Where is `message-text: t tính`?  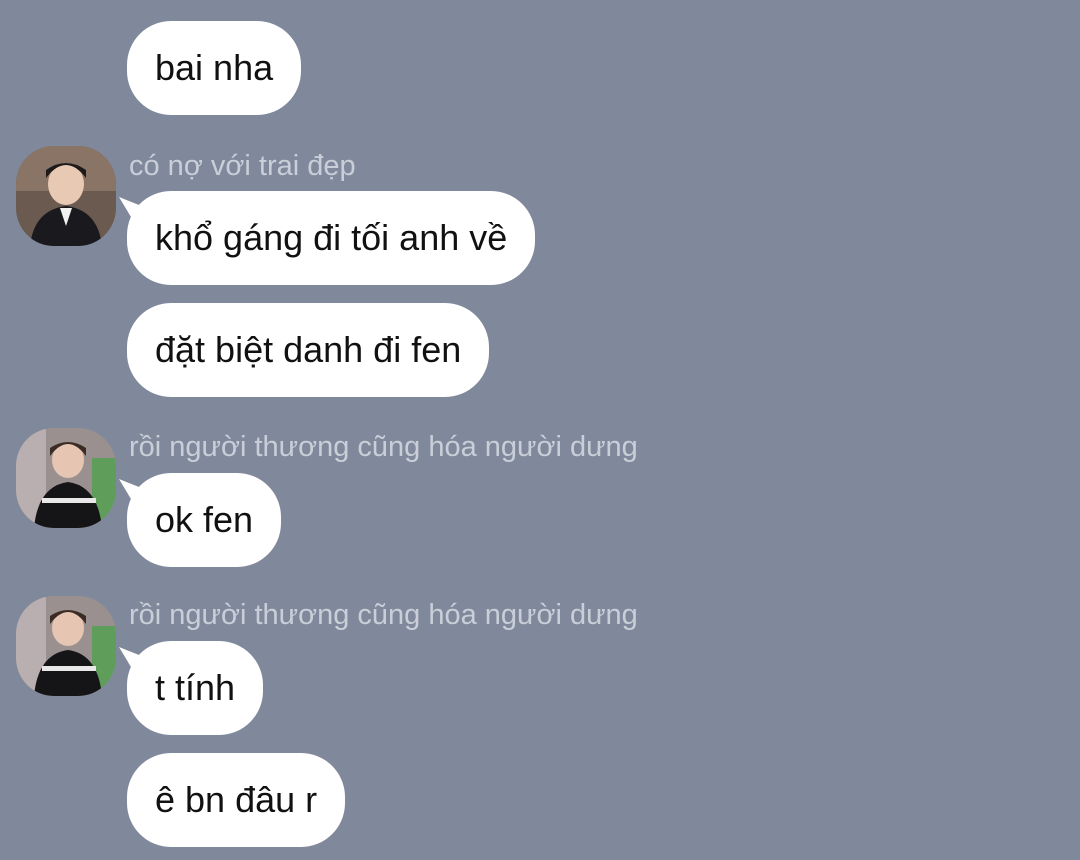 message-text: t tính is located at coordinates (195, 687).